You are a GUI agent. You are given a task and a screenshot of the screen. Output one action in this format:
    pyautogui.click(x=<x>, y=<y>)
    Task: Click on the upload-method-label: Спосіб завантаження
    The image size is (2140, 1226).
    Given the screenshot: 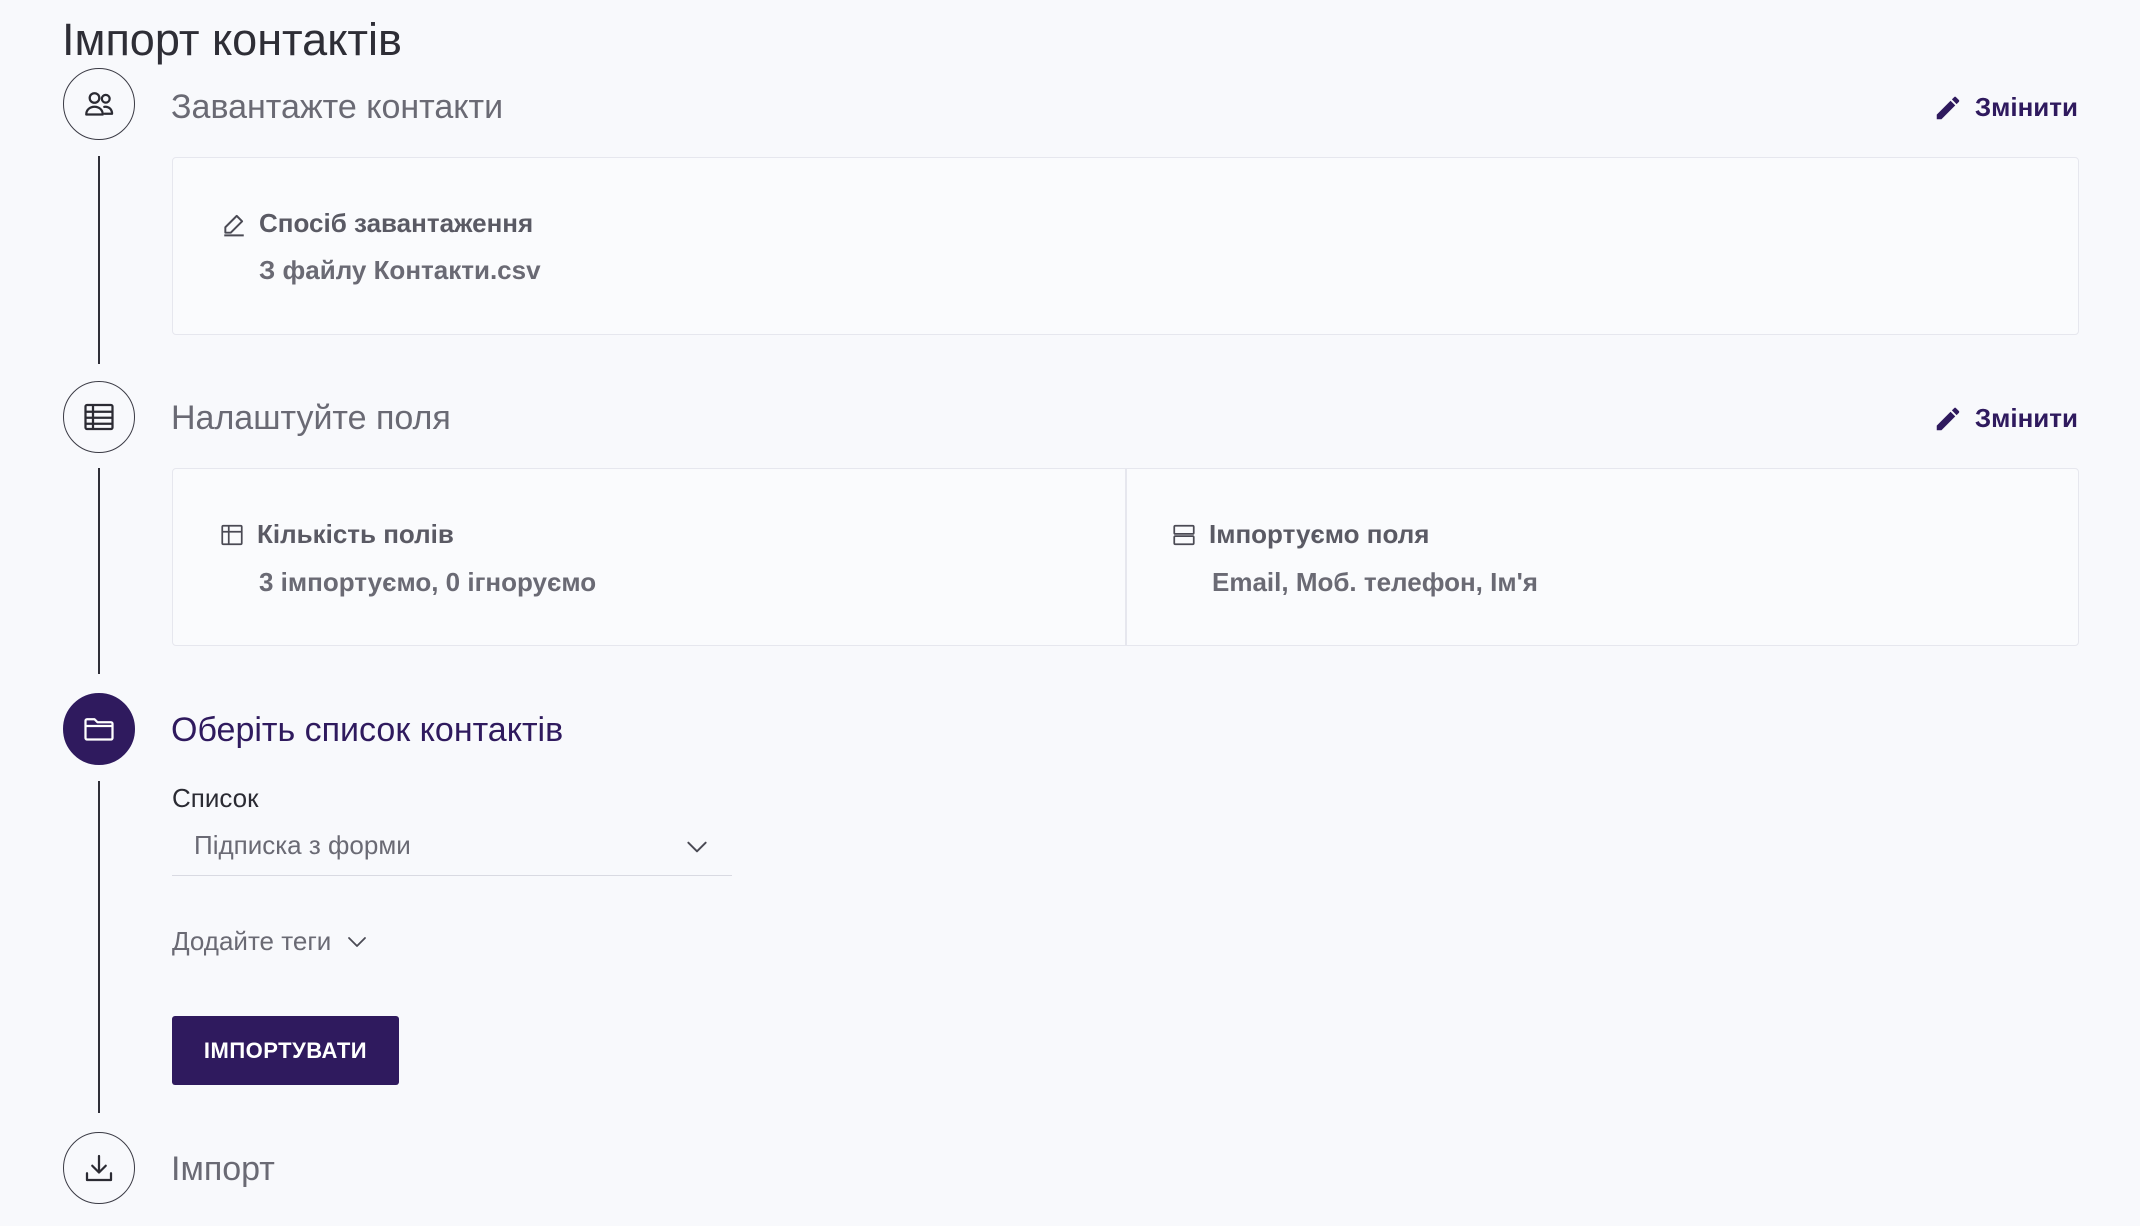 What is the action you would take?
    pyautogui.click(x=396, y=223)
    